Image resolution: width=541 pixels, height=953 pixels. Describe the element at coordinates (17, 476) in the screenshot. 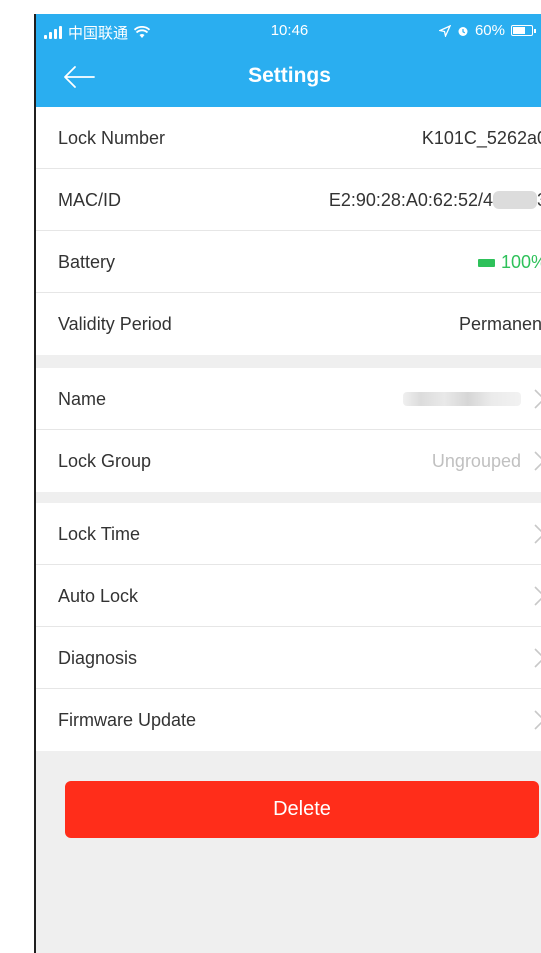

I see `screenshot-margin-left` at that location.